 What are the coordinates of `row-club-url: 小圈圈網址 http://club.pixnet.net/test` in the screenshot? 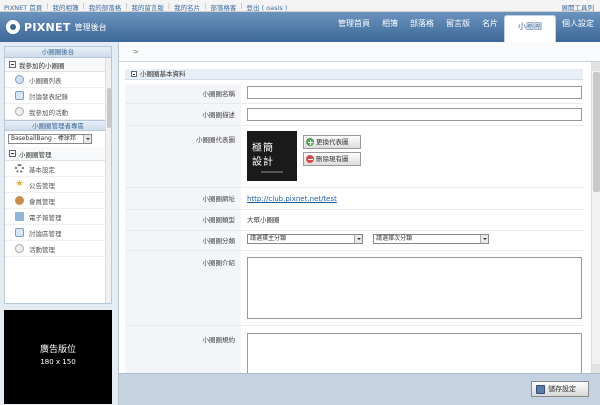 It's located at (354, 199).